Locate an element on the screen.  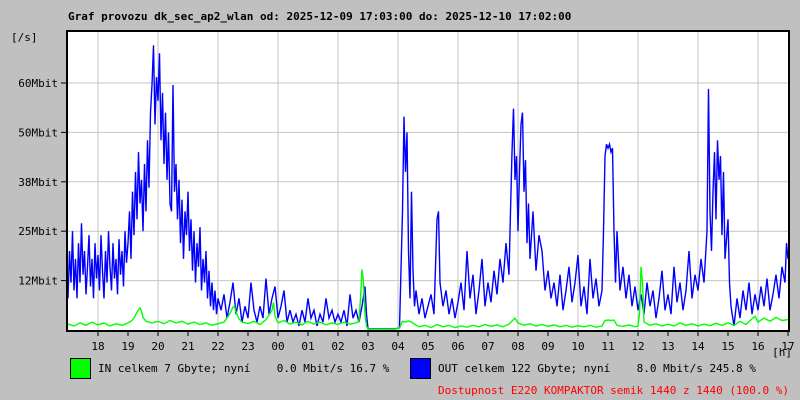
x-tick-label: 19 is located at coordinates (127, 346).